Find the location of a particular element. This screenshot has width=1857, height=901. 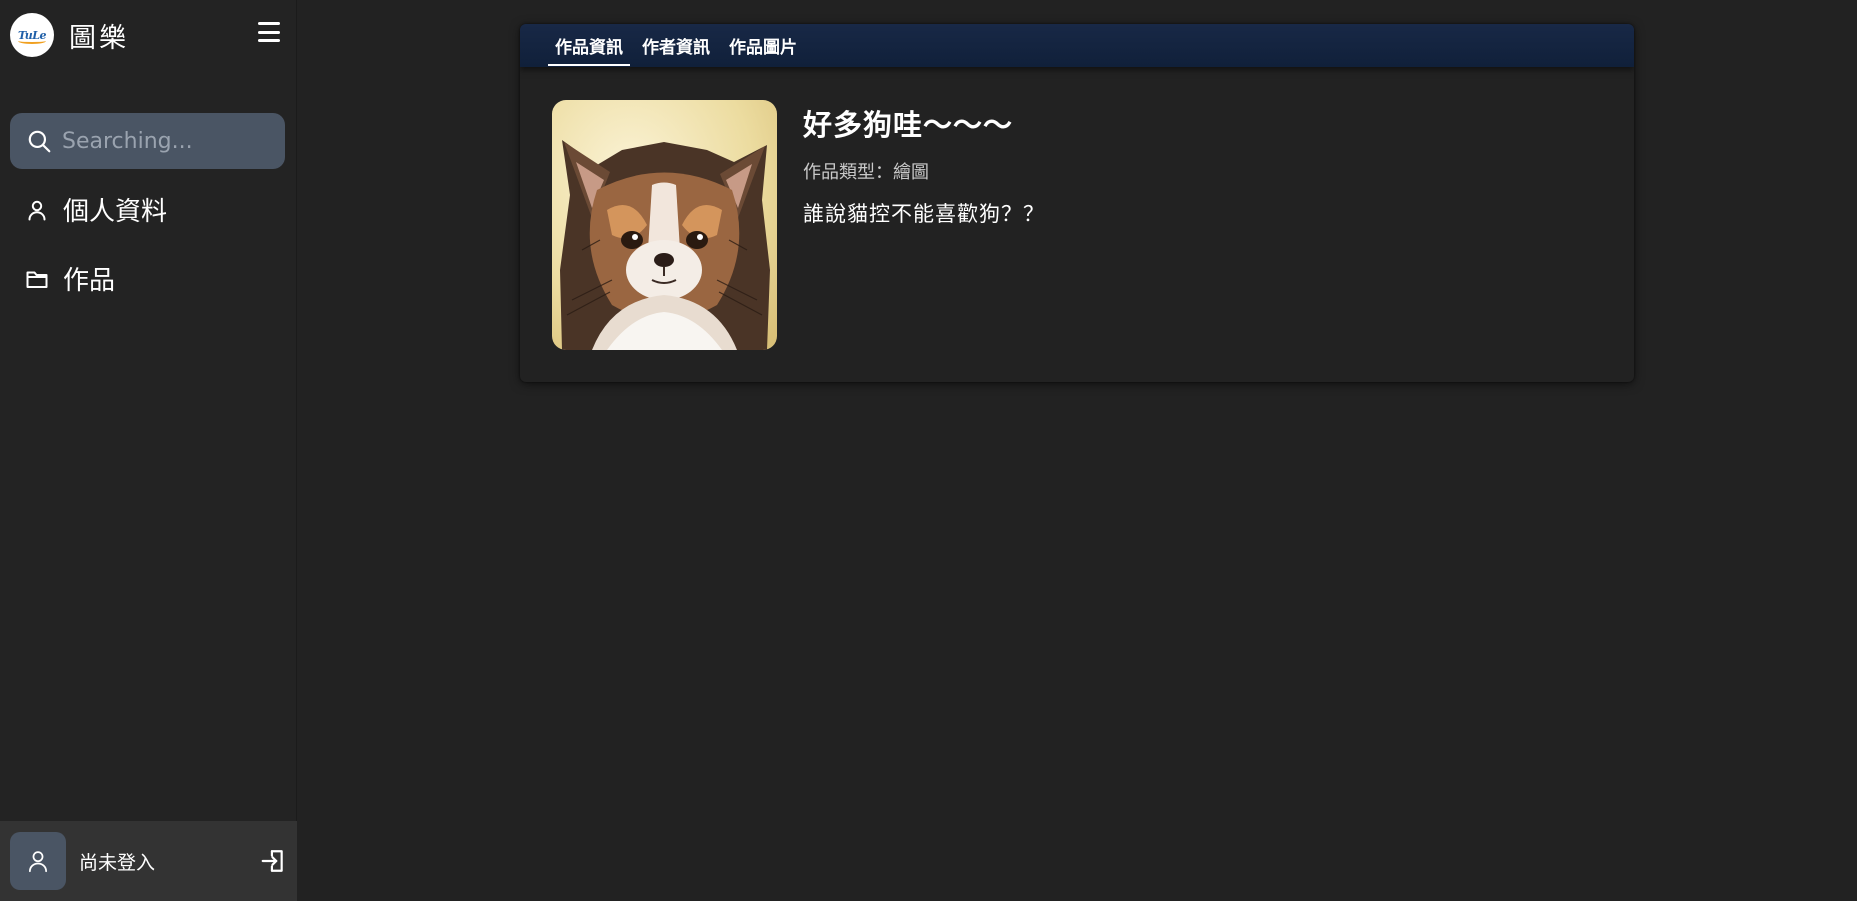

app-logo: TuLe is located at coordinates (32, 35).